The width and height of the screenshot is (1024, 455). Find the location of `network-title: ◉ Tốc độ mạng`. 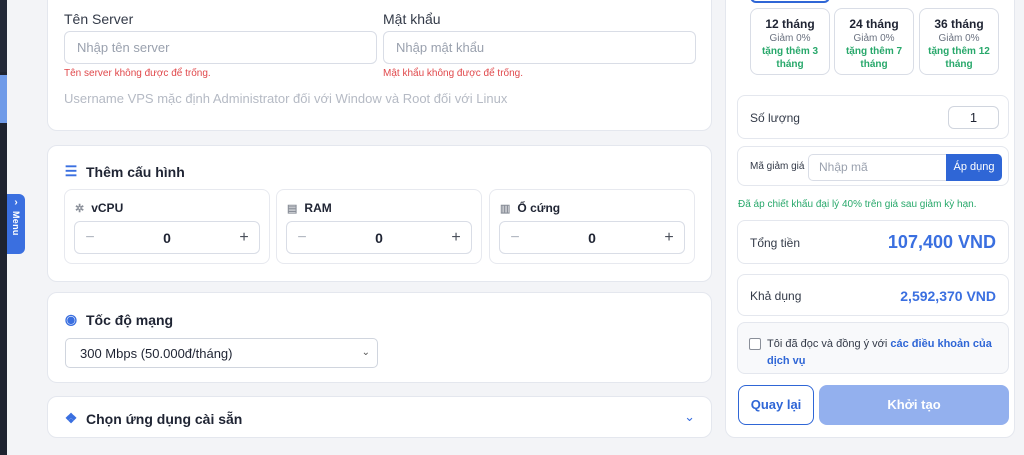

network-title: ◉ Tốc độ mạng is located at coordinates (118, 319).